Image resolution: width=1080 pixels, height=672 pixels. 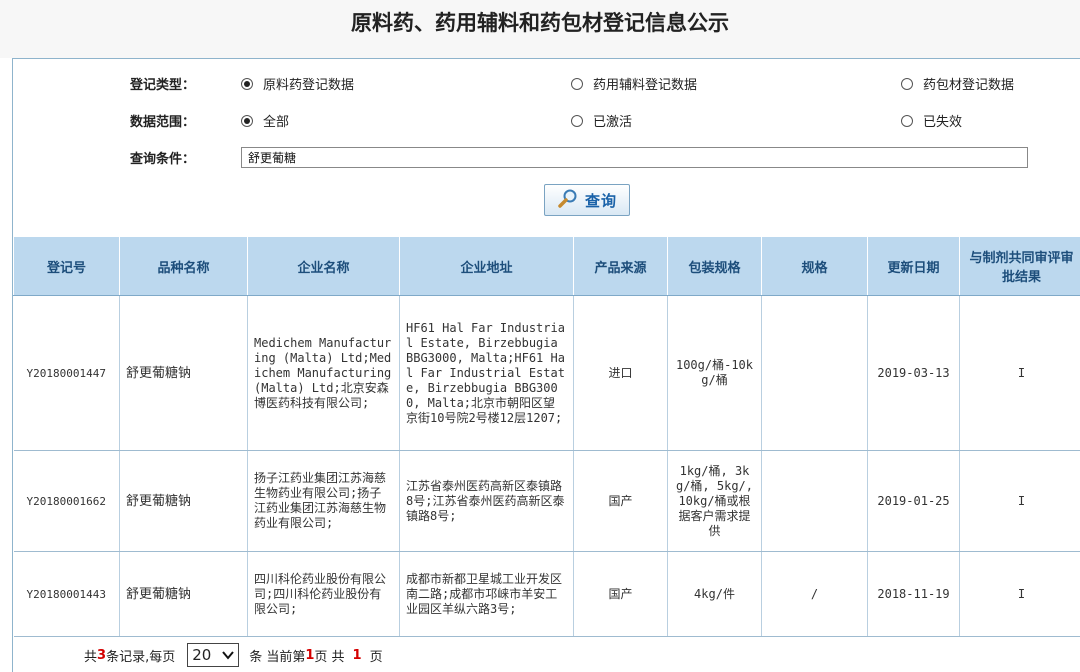 I want to click on cell-address: 成都市新都卫星城工业开发区南二路;成都市邛崃市羊安工业园区羊纵六路3号;, so click(x=486, y=594).